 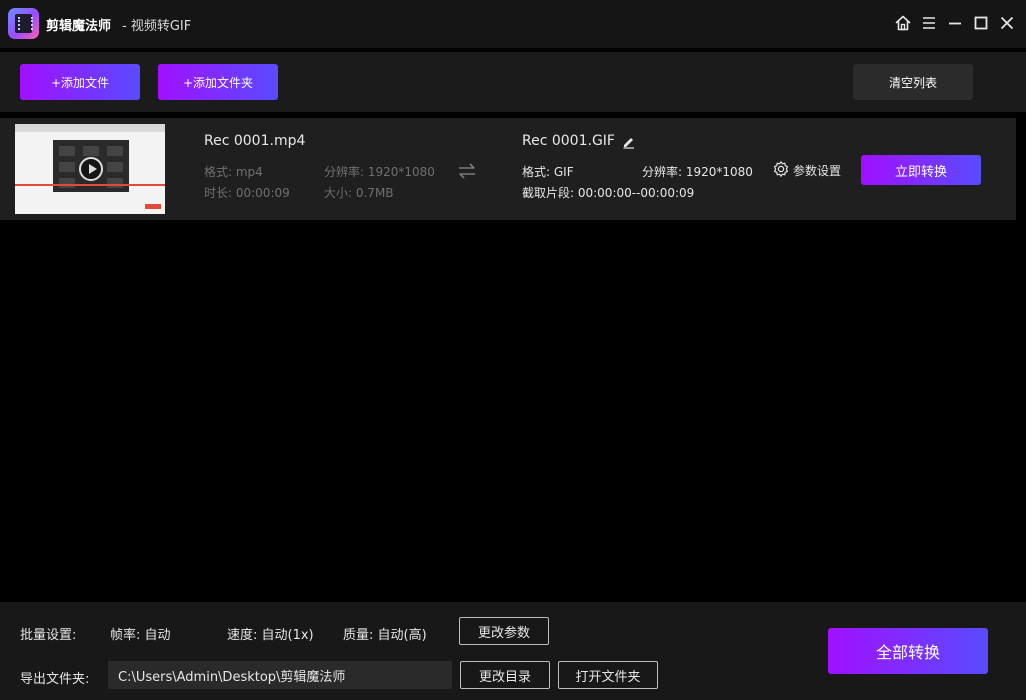 What do you see at coordinates (781, 169) in the screenshot?
I see `gear-icon` at bounding box center [781, 169].